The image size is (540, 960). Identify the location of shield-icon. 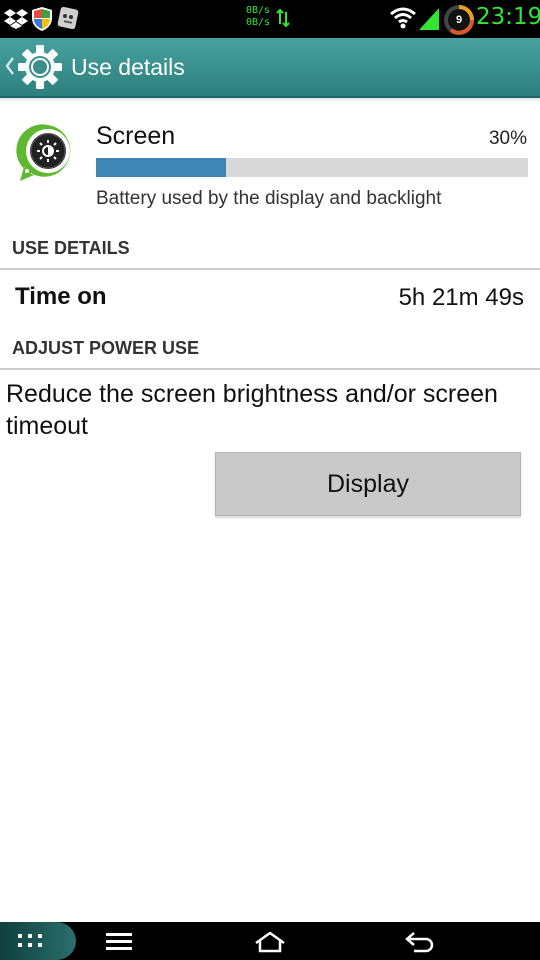
(42, 21).